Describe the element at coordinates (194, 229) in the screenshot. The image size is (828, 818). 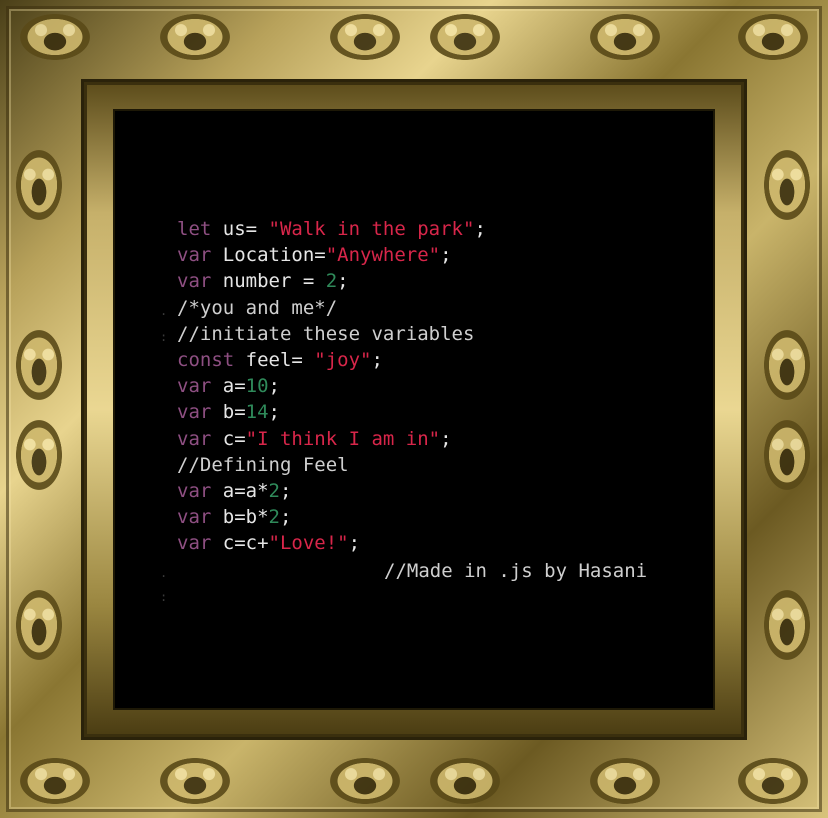
I see `code-token: let` at that location.